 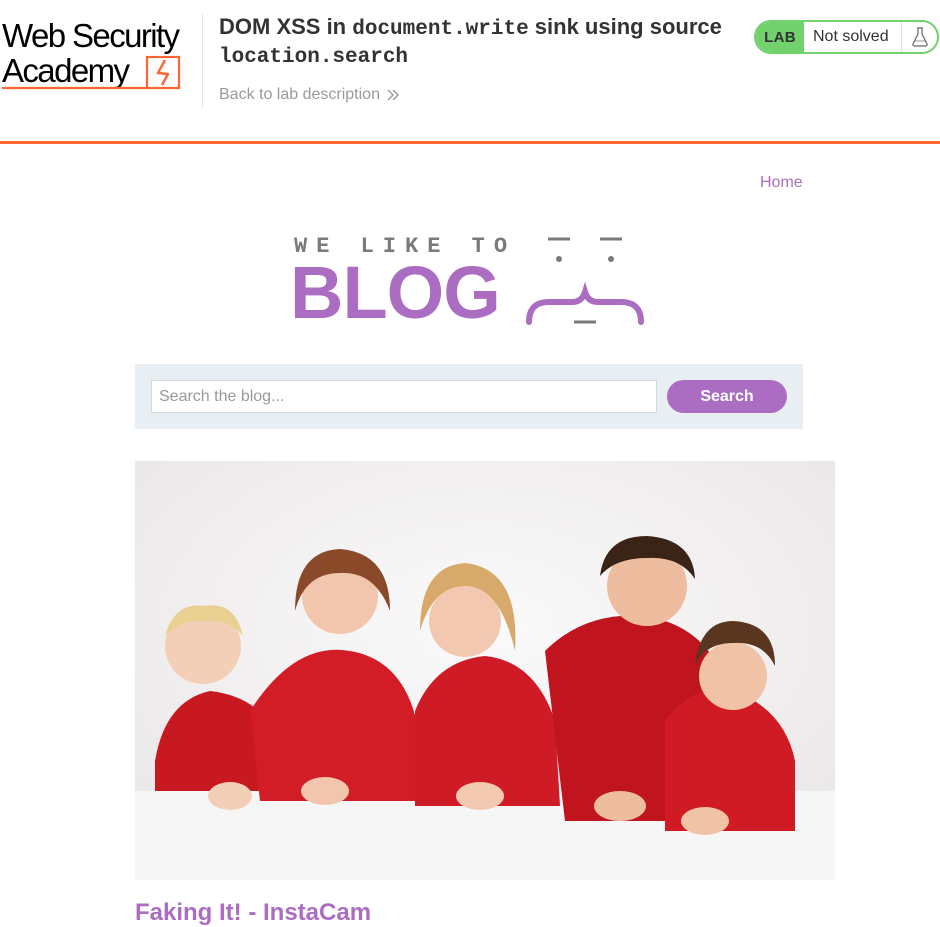 What do you see at coordinates (253, 913) in the screenshot?
I see `post-title: Faking It! - InstaCam` at bounding box center [253, 913].